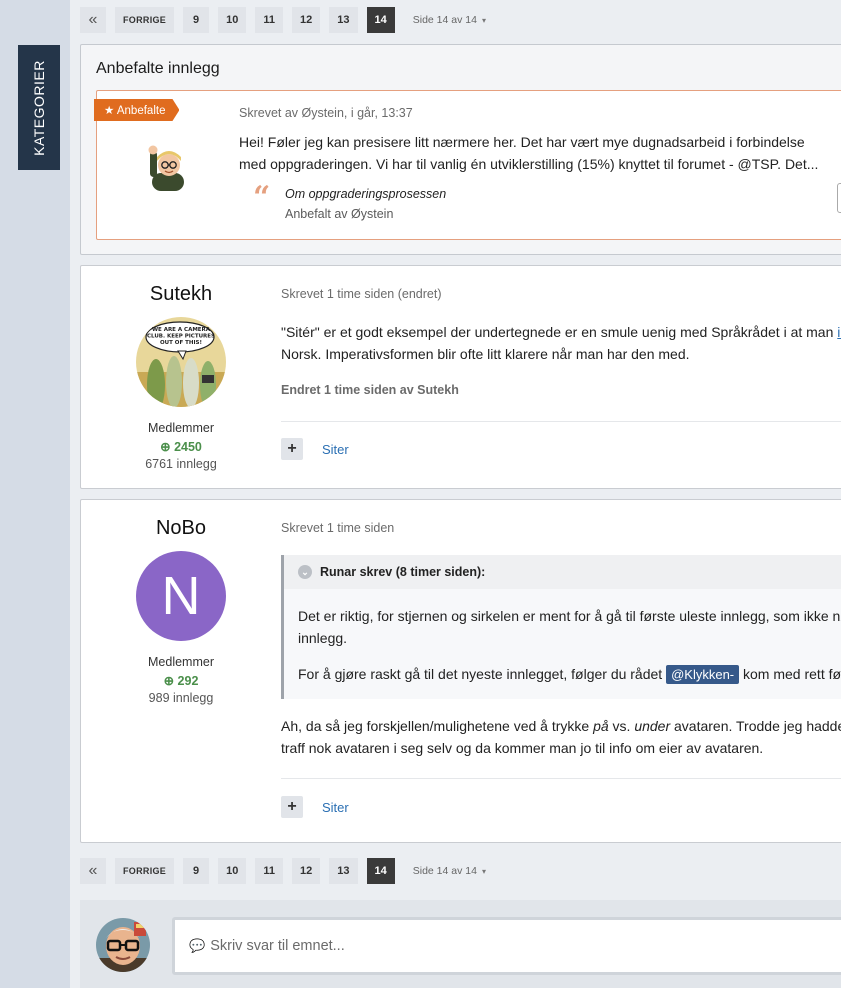 This screenshot has height=988, width=841. I want to click on speech-bubble-icon: 💬, so click(197, 945).